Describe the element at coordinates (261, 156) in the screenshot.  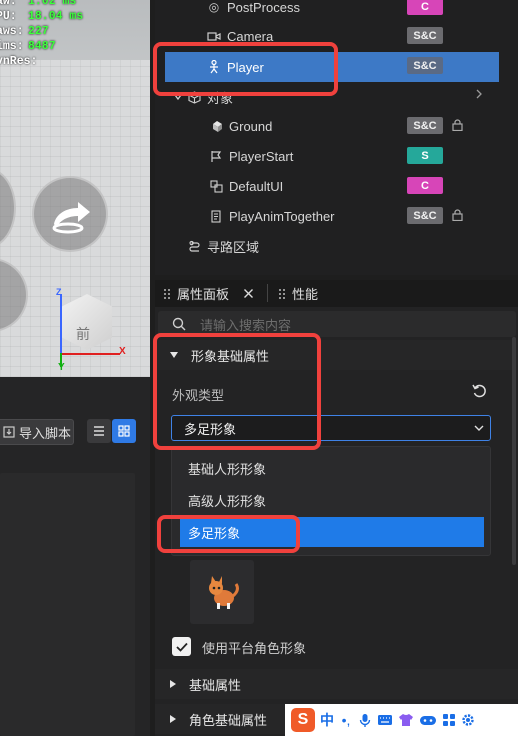
I see `hierarchy-item-label: PlayerStart` at that location.